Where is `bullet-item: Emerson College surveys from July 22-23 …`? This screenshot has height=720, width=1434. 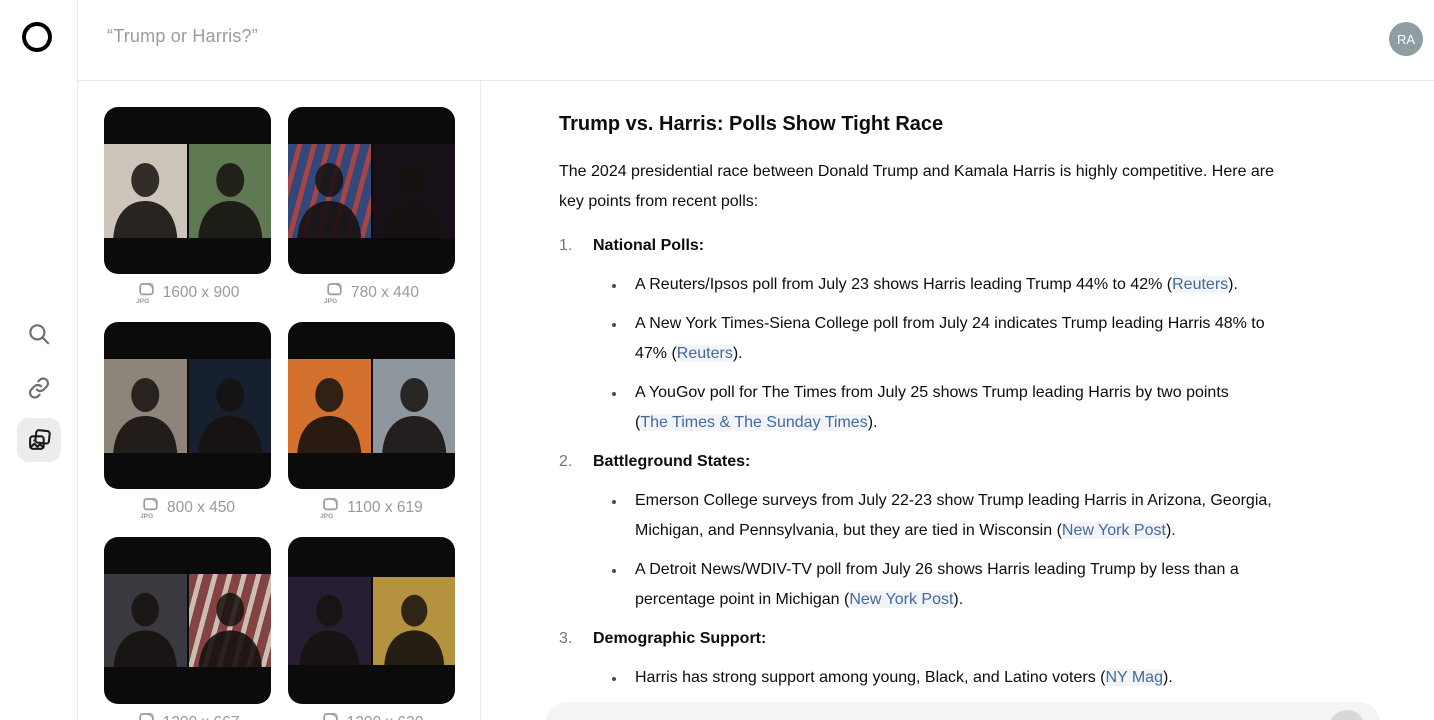 bullet-item: Emerson College surveys from July 22-23 … is located at coordinates (968, 516).